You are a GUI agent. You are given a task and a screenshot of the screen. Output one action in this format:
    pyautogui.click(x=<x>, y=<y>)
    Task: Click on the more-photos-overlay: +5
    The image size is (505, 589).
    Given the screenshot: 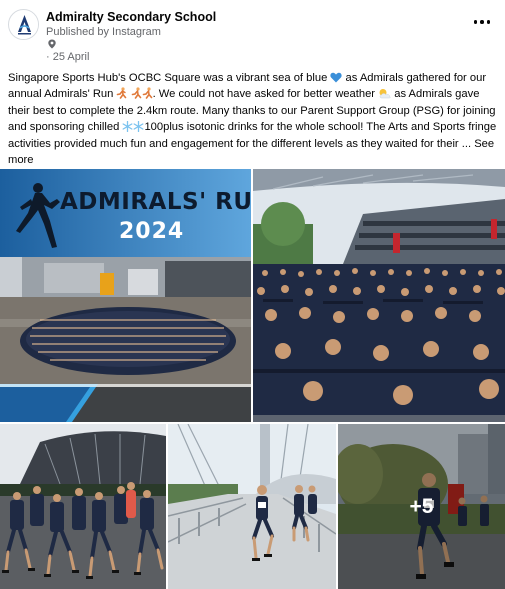 What is the action you would take?
    pyautogui.click(x=421, y=506)
    